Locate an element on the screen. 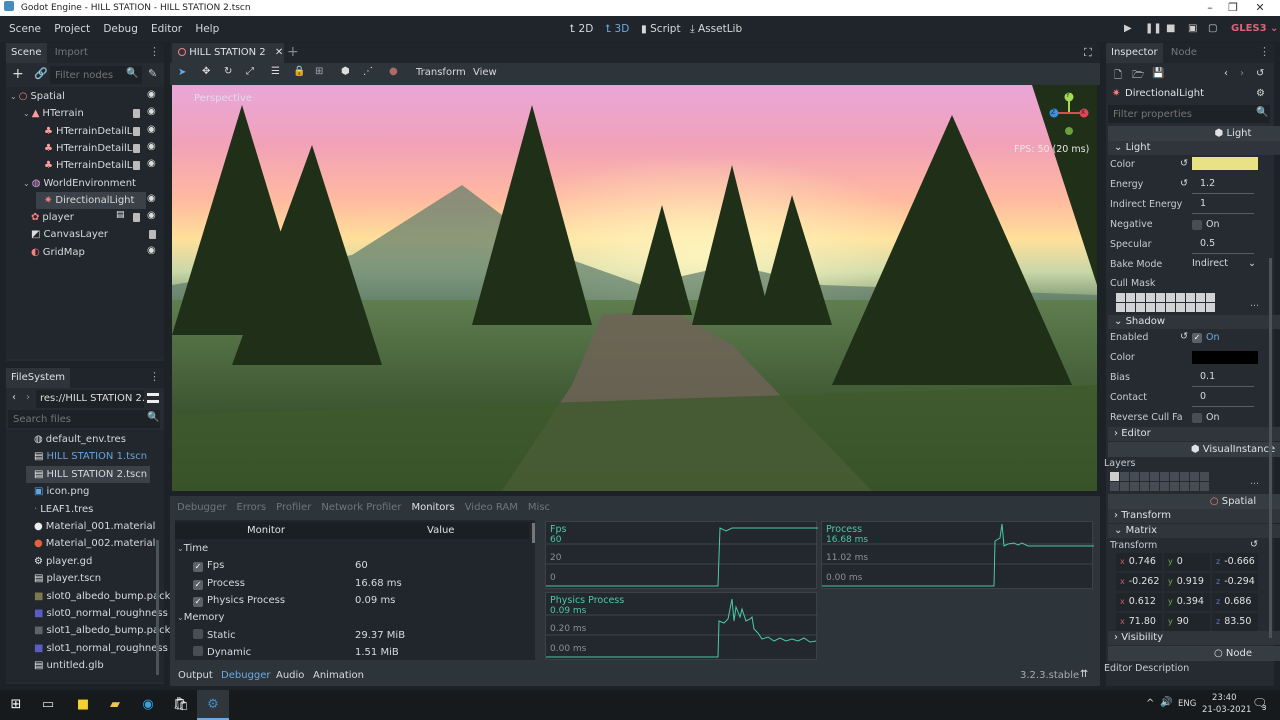 The height and width of the screenshot is (720, 1280). matrix-field: x 71.80 is located at coordinates (1139, 622).